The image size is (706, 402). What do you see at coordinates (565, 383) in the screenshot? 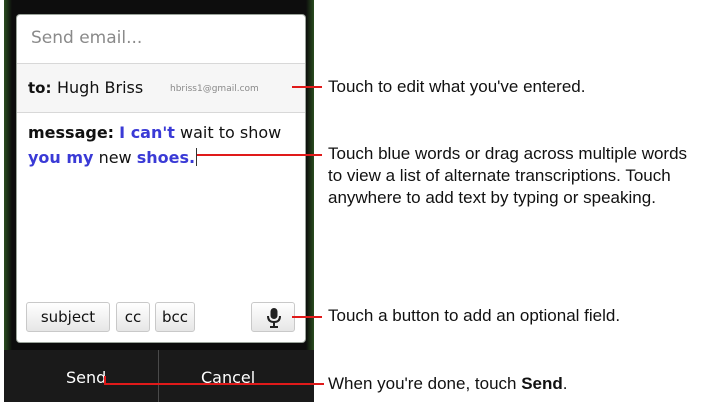
I see `callout-done-suffix: .` at bounding box center [565, 383].